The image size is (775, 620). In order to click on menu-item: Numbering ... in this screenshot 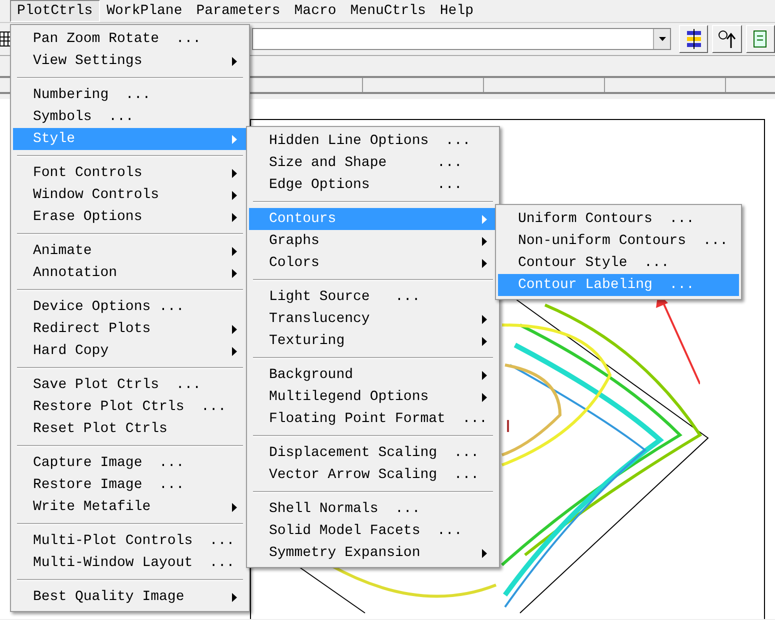, I will do `click(130, 95)`.